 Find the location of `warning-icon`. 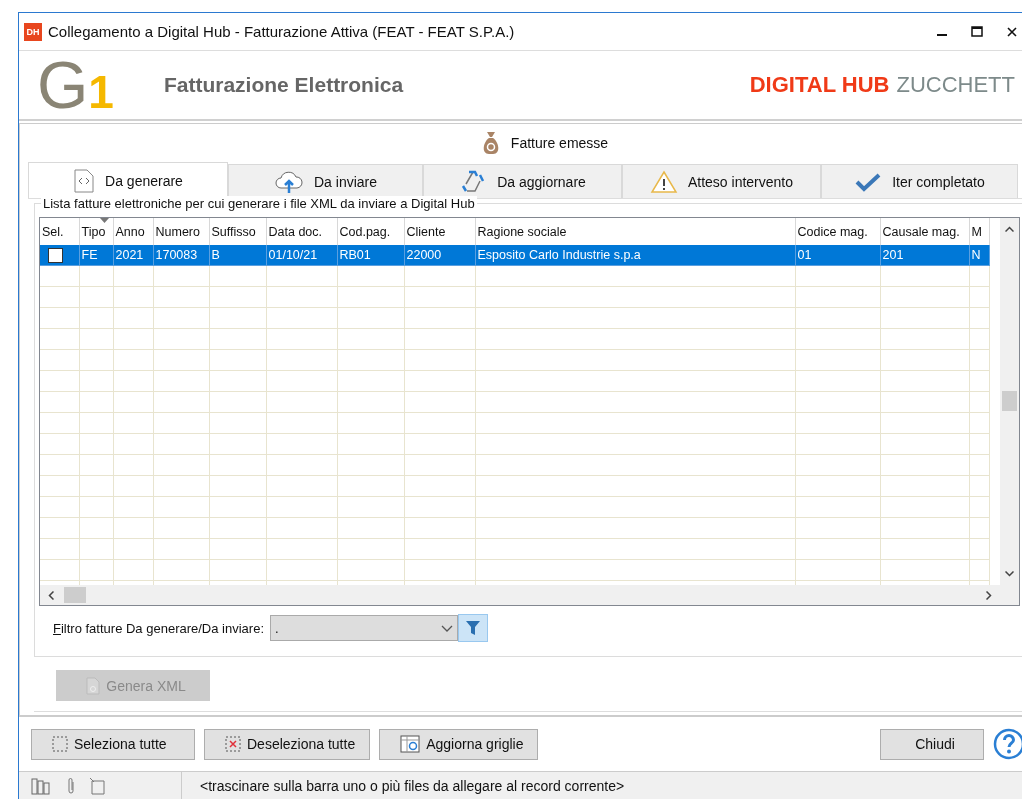

warning-icon is located at coordinates (663, 181).